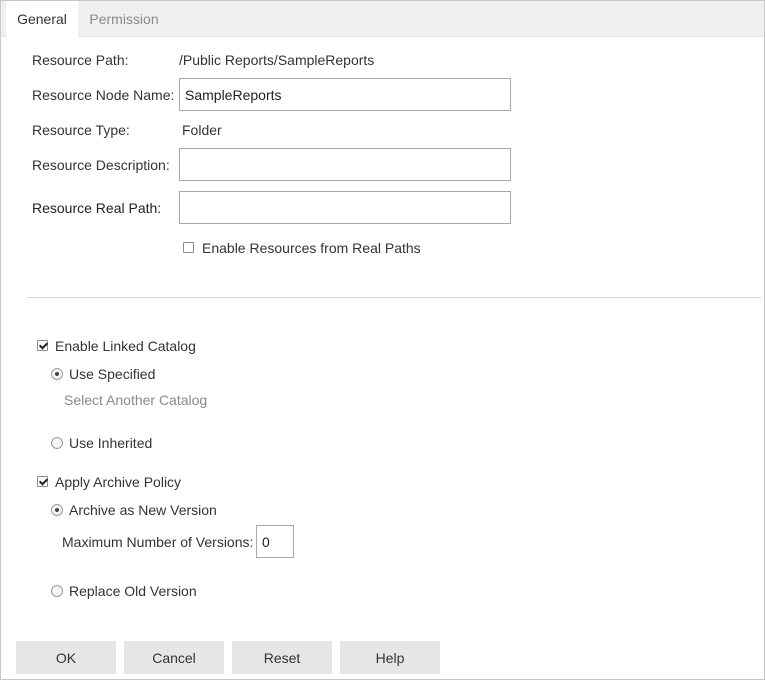 The image size is (765, 680). What do you see at coordinates (275, 541) in the screenshot?
I see `max-versions-input` at bounding box center [275, 541].